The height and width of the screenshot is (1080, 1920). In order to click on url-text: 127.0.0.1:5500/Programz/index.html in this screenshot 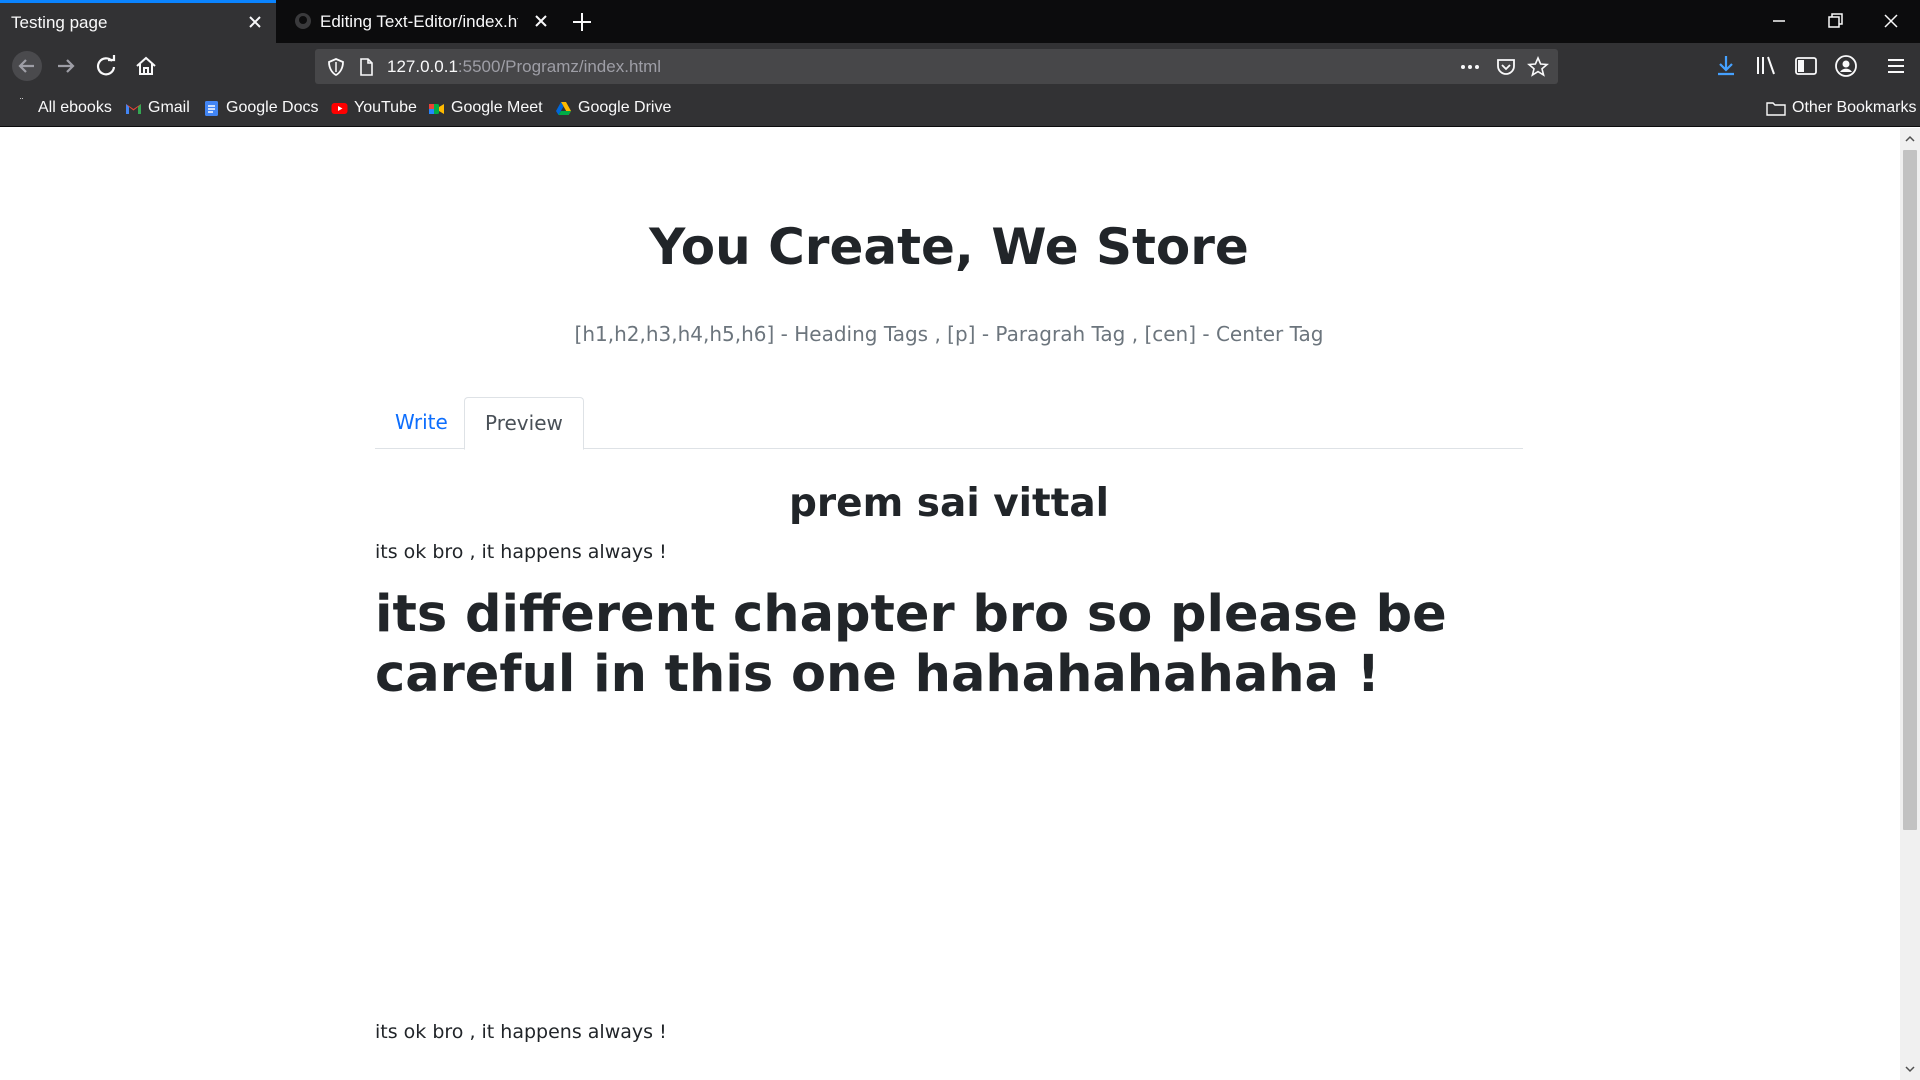, I will do `click(524, 67)`.